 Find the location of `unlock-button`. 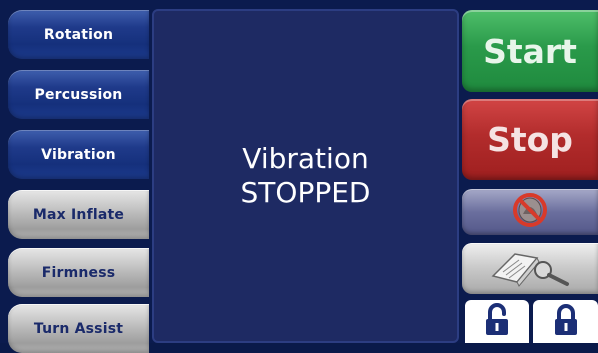

unlock-button is located at coordinates (497, 321).